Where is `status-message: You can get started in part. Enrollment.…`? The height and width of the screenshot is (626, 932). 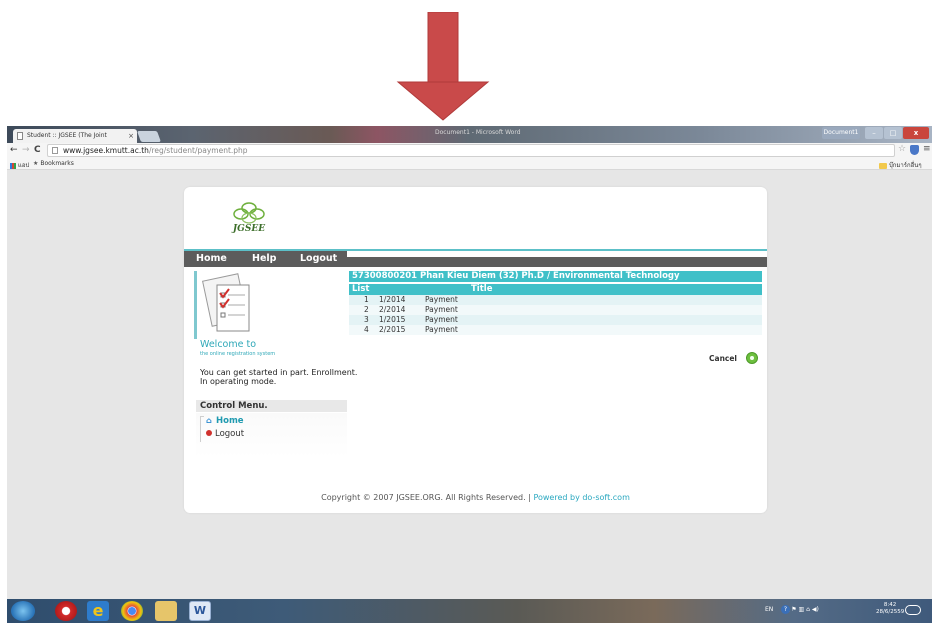 status-message: You can get started in part. Enrollment.… is located at coordinates (279, 377).